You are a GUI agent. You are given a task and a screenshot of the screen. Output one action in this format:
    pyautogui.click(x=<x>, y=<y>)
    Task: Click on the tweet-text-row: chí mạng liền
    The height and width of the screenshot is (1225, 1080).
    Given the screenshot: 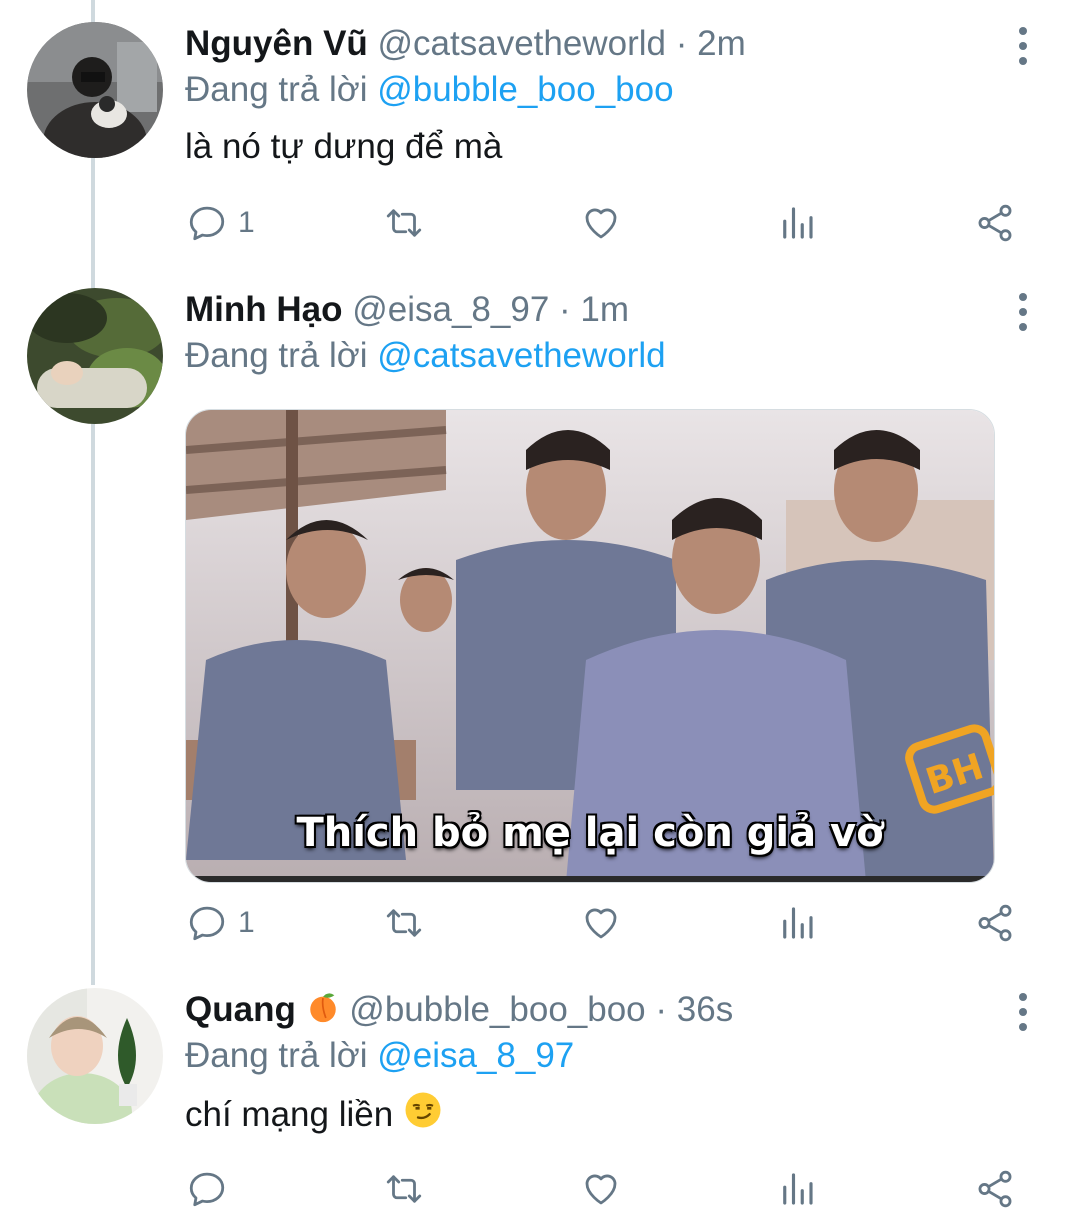 What is the action you would take?
    pyautogui.click(x=612, y=1114)
    